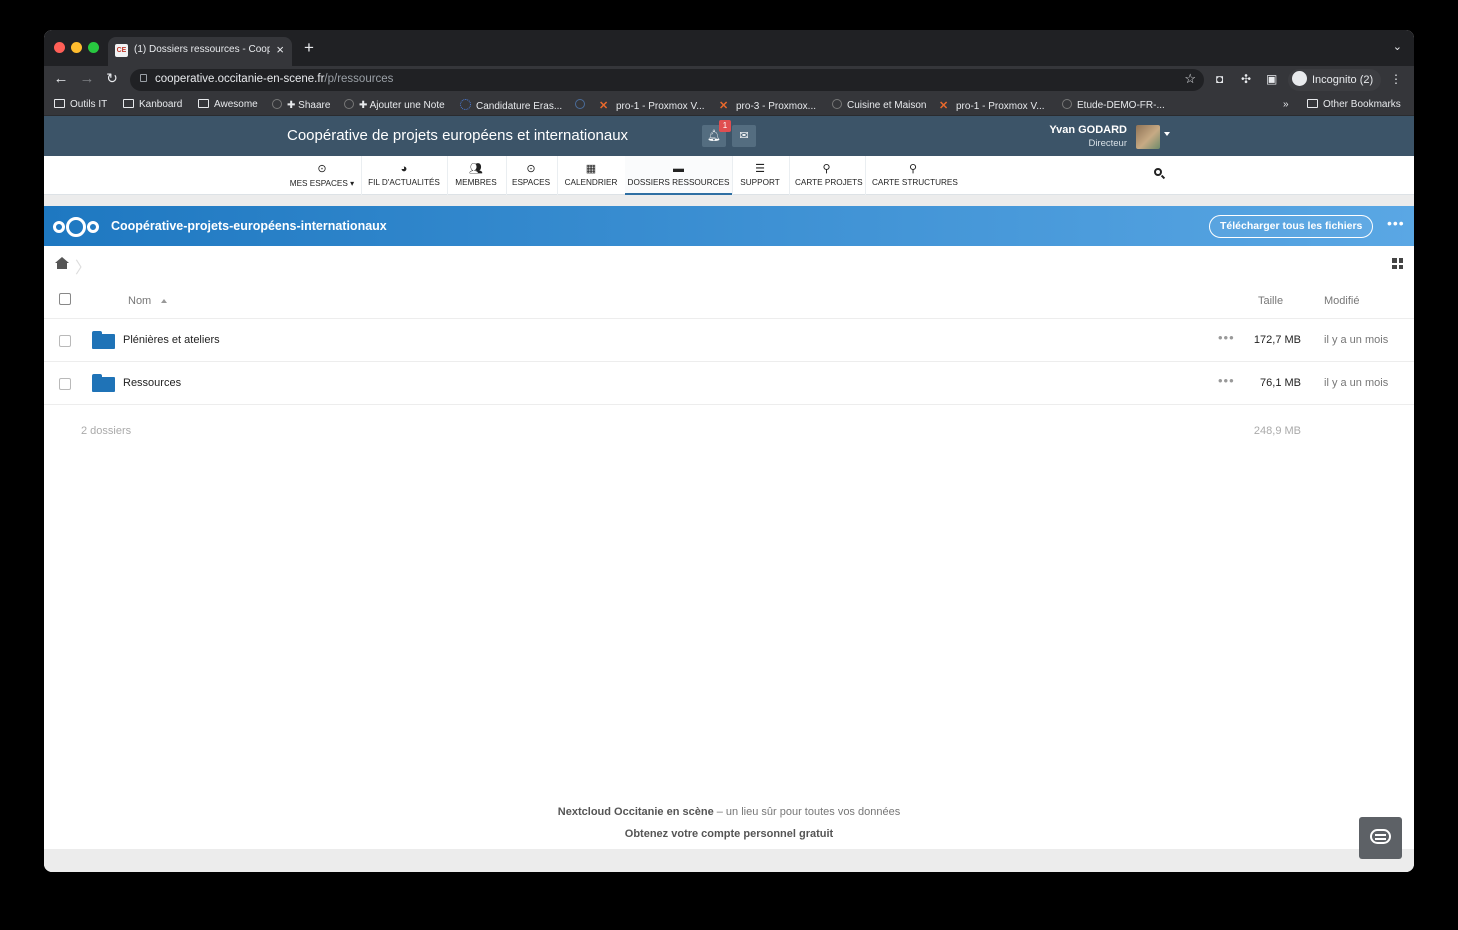 This screenshot has width=1458, height=930. Describe the element at coordinates (1354, 104) in the screenshot. I see `other-bookmarks: Other Bookmarks` at that location.